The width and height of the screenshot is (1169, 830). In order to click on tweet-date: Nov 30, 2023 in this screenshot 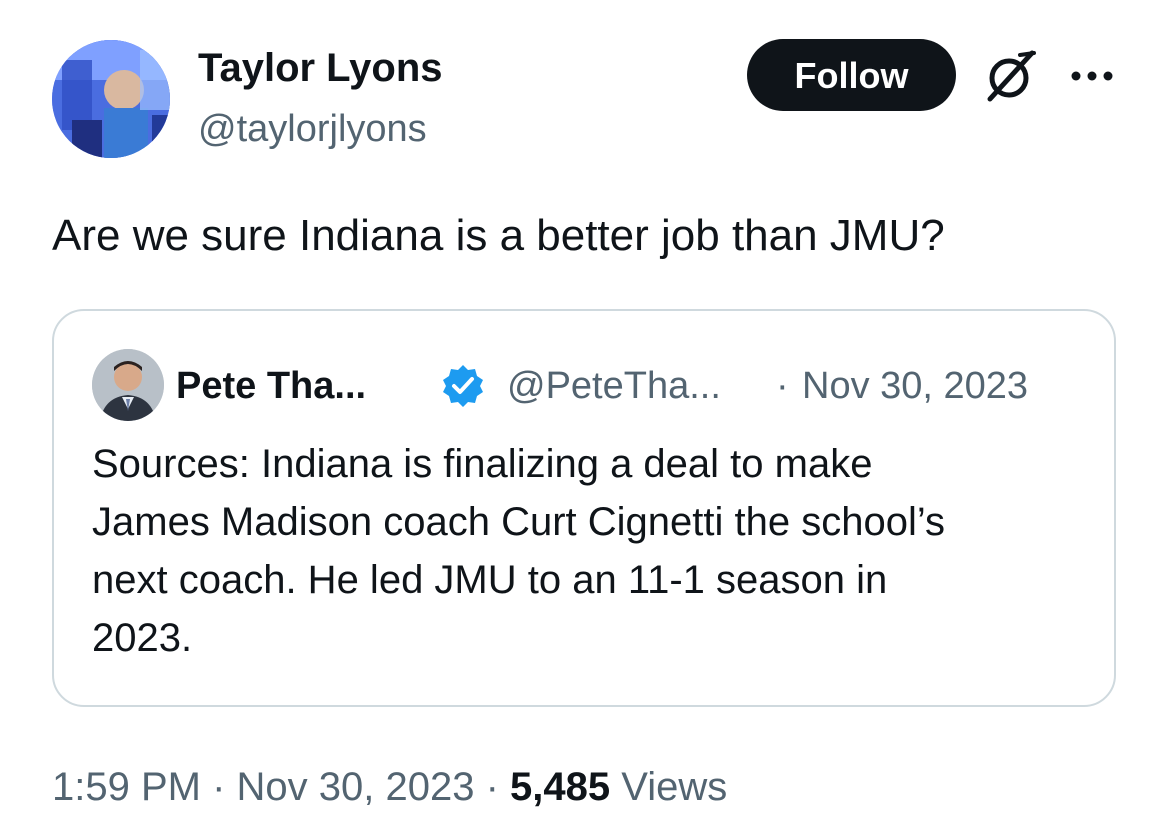, I will do `click(356, 787)`.